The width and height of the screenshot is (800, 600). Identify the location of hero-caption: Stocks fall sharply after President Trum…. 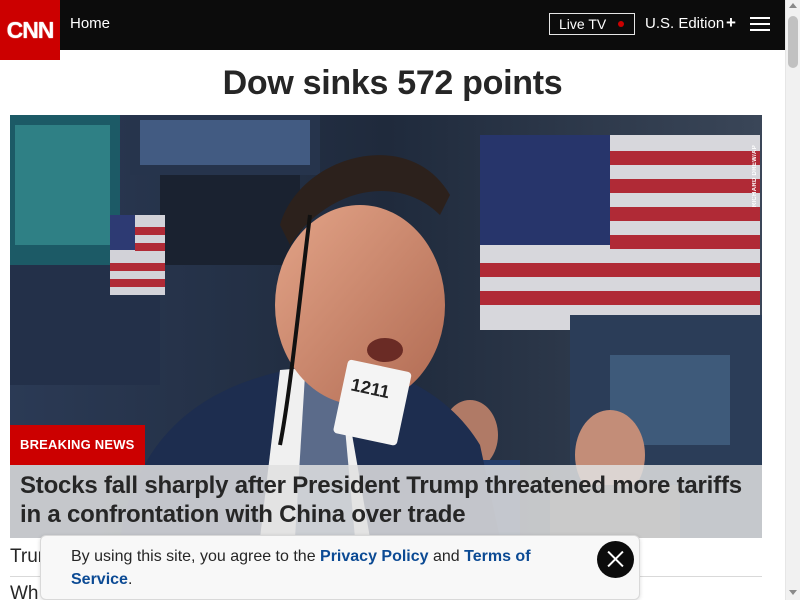
(386, 501).